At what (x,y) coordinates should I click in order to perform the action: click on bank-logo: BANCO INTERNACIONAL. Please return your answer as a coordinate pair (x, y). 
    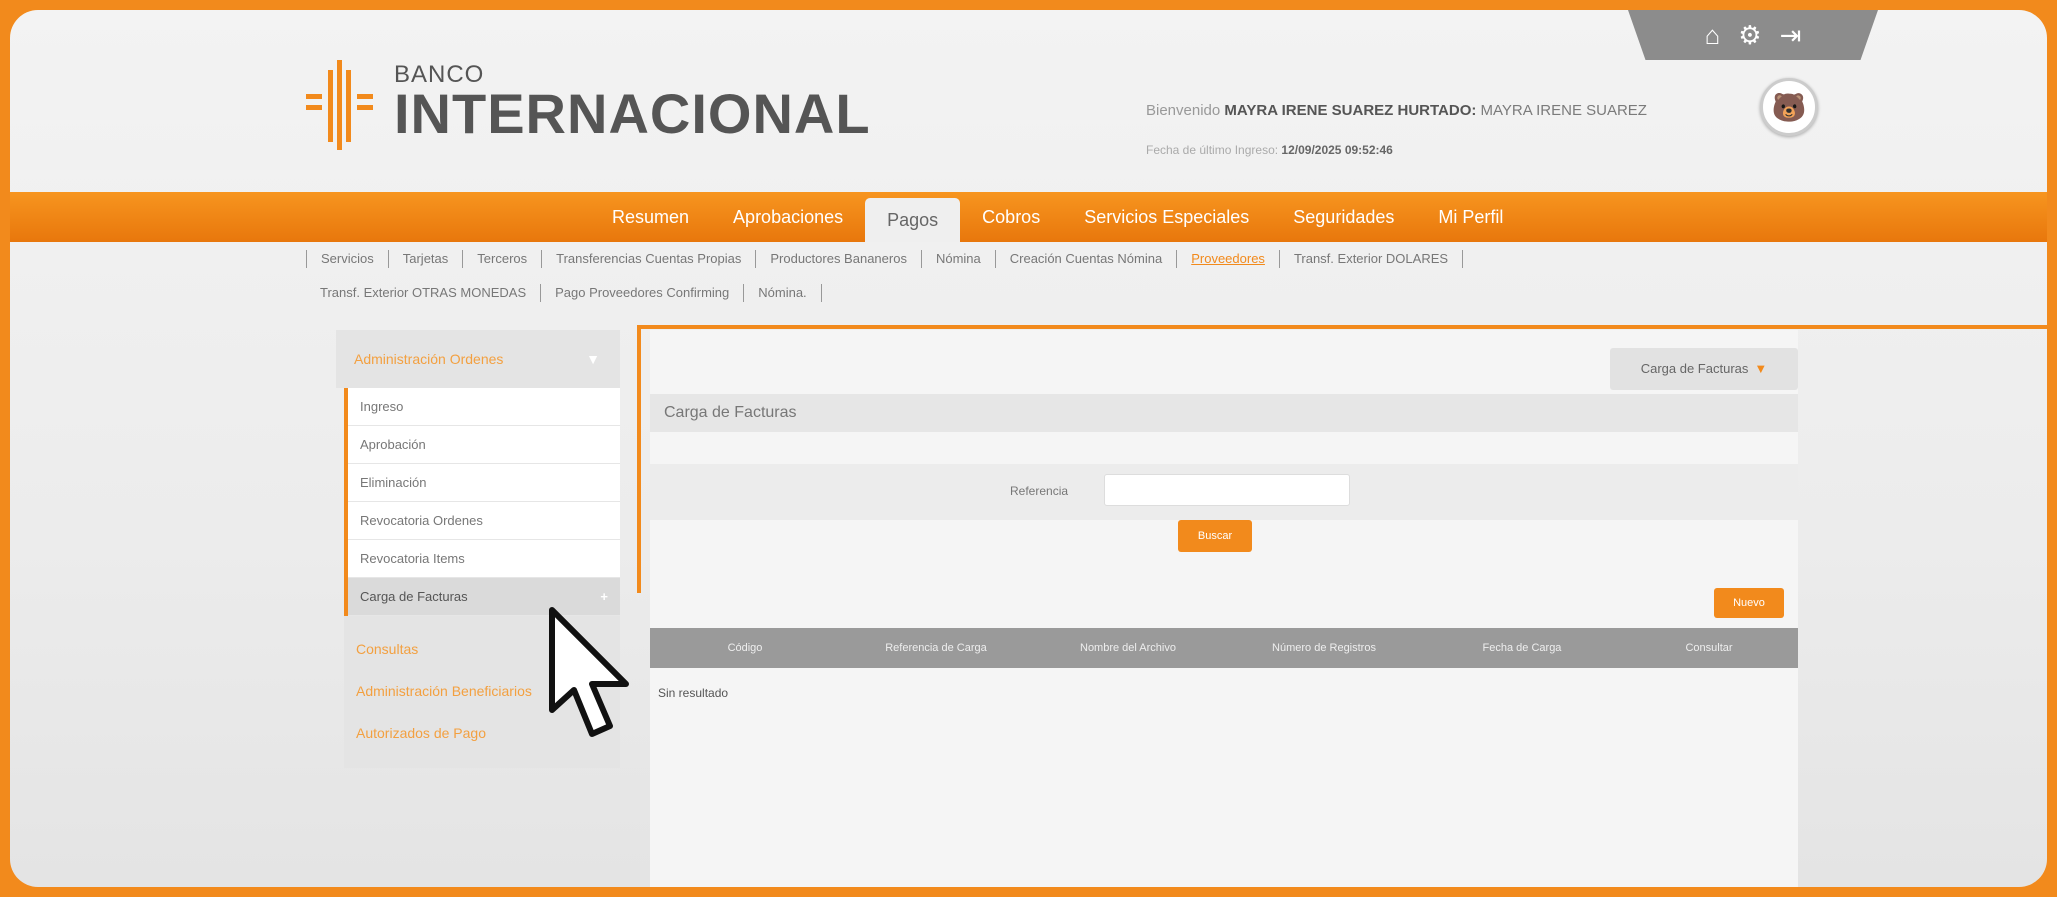
    Looking at the image, I should click on (588, 102).